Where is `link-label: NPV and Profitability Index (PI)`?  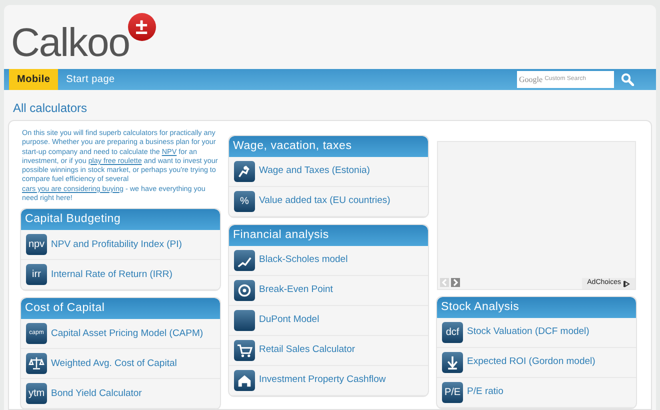
link-label: NPV and Profitability Index (PI) is located at coordinates (116, 245).